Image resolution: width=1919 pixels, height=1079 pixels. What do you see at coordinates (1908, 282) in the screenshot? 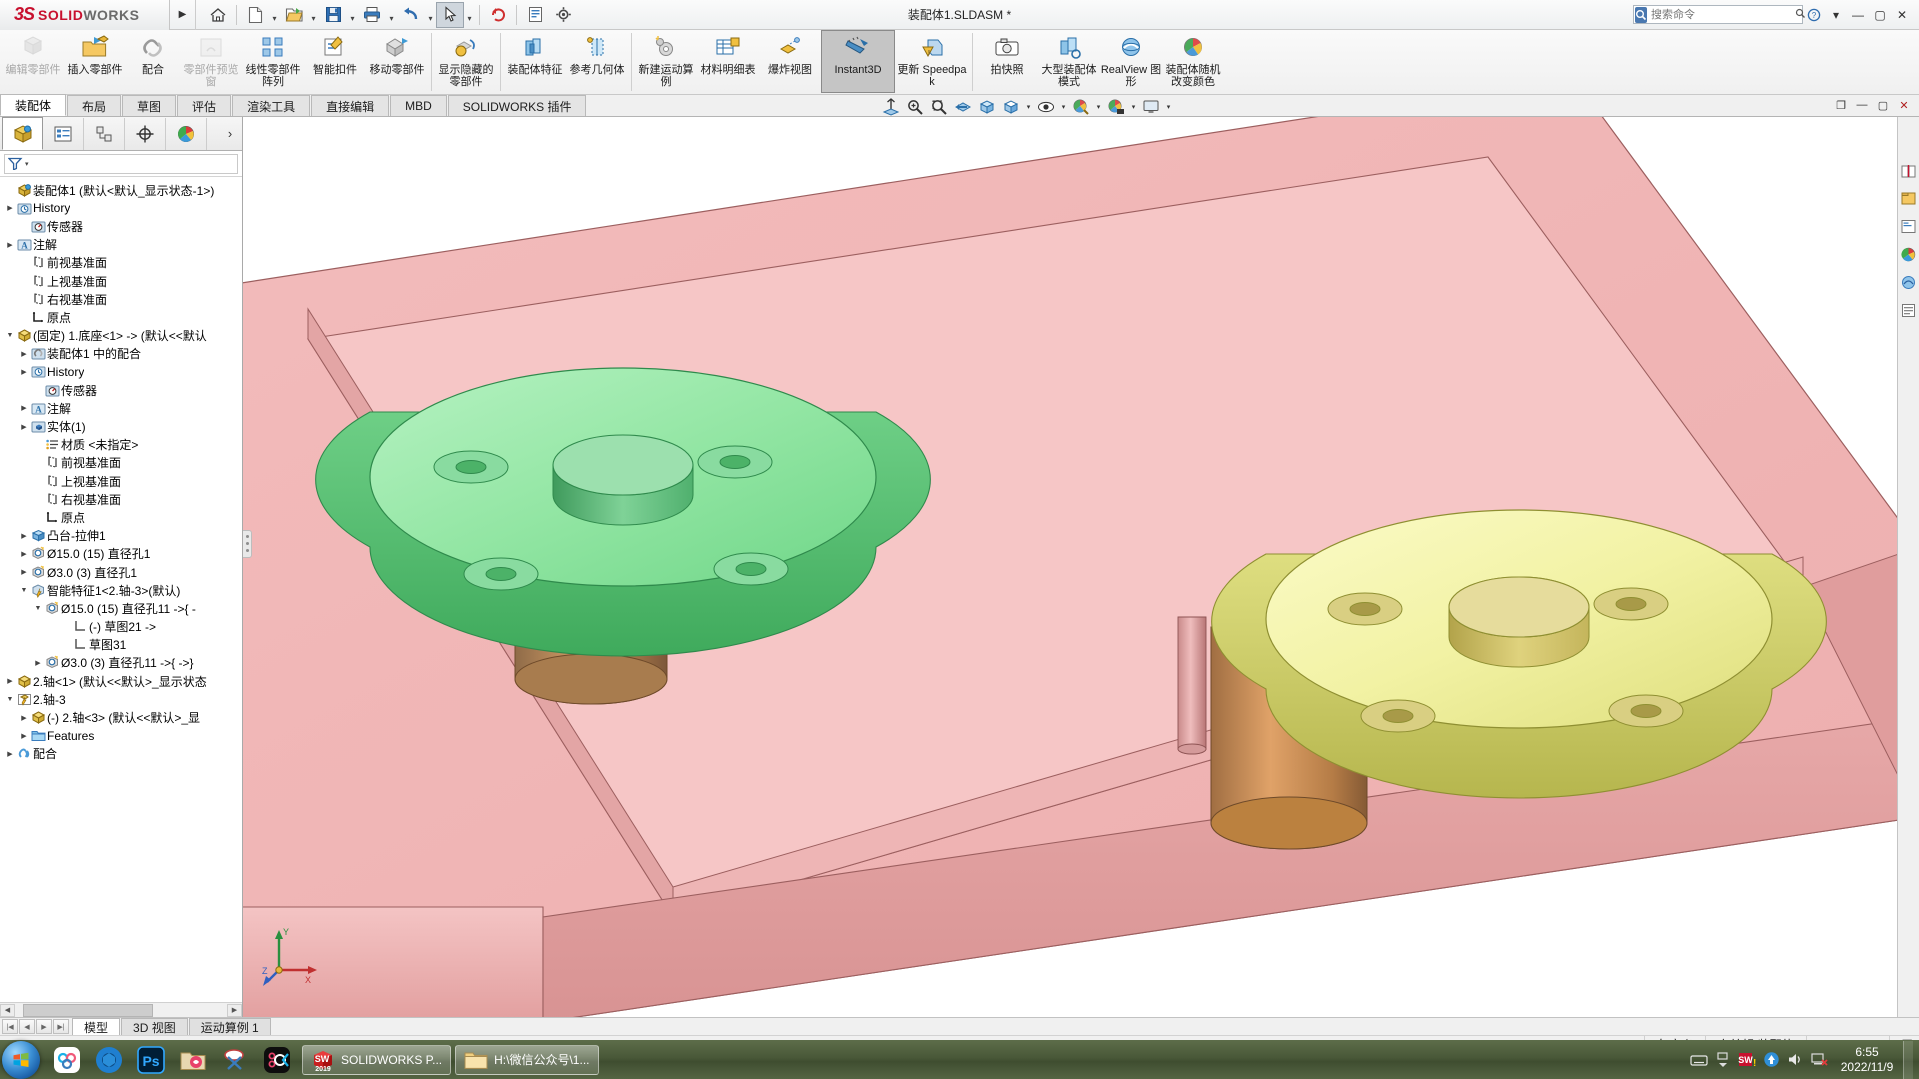
I see `appearances-scenes-icon` at bounding box center [1908, 282].